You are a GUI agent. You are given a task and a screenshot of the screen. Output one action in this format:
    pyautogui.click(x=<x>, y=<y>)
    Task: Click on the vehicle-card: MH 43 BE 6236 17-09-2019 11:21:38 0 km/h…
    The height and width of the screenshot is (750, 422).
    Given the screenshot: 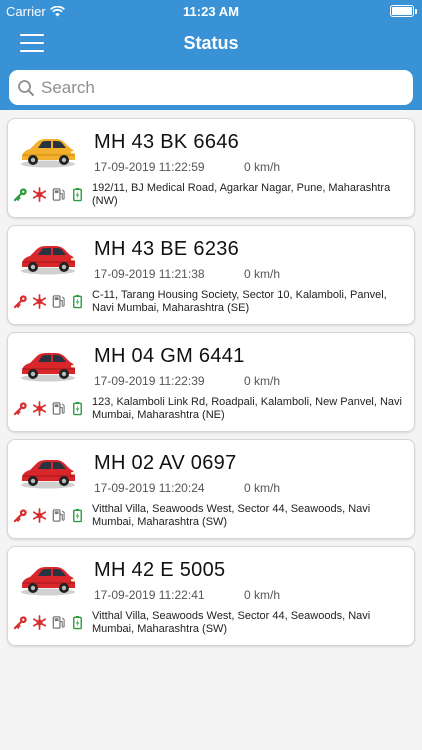 What is the action you would take?
    pyautogui.click(x=211, y=275)
    